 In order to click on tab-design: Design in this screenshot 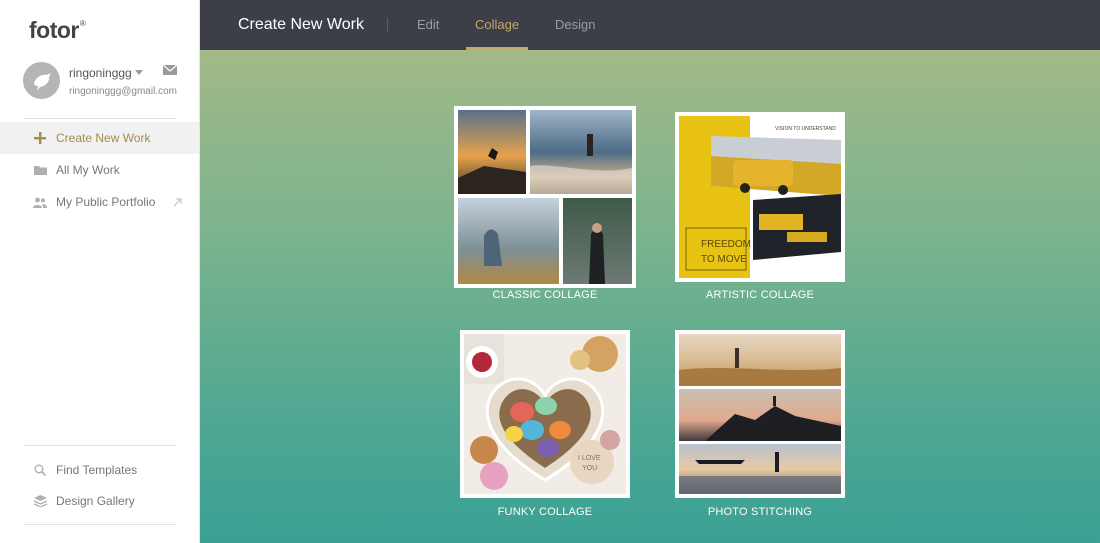, I will do `click(575, 24)`.